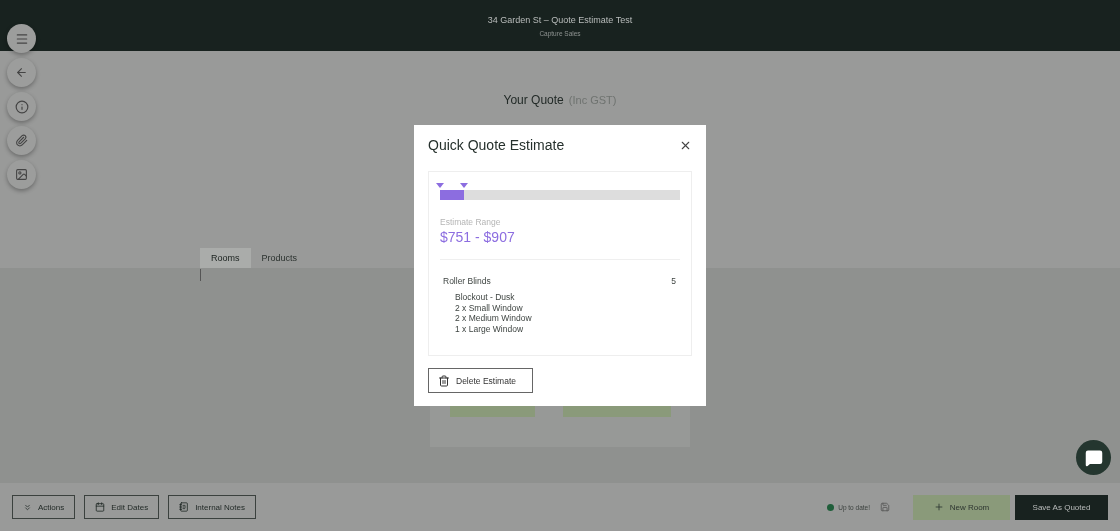  I want to click on plus-icon, so click(938, 507).